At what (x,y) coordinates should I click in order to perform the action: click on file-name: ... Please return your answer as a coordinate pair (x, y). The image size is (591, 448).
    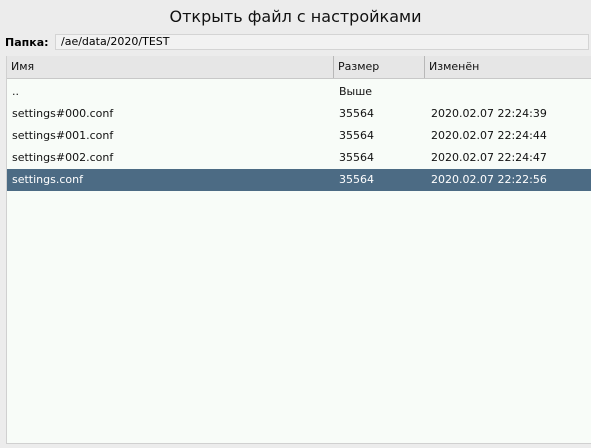
    Looking at the image, I should click on (15, 91).